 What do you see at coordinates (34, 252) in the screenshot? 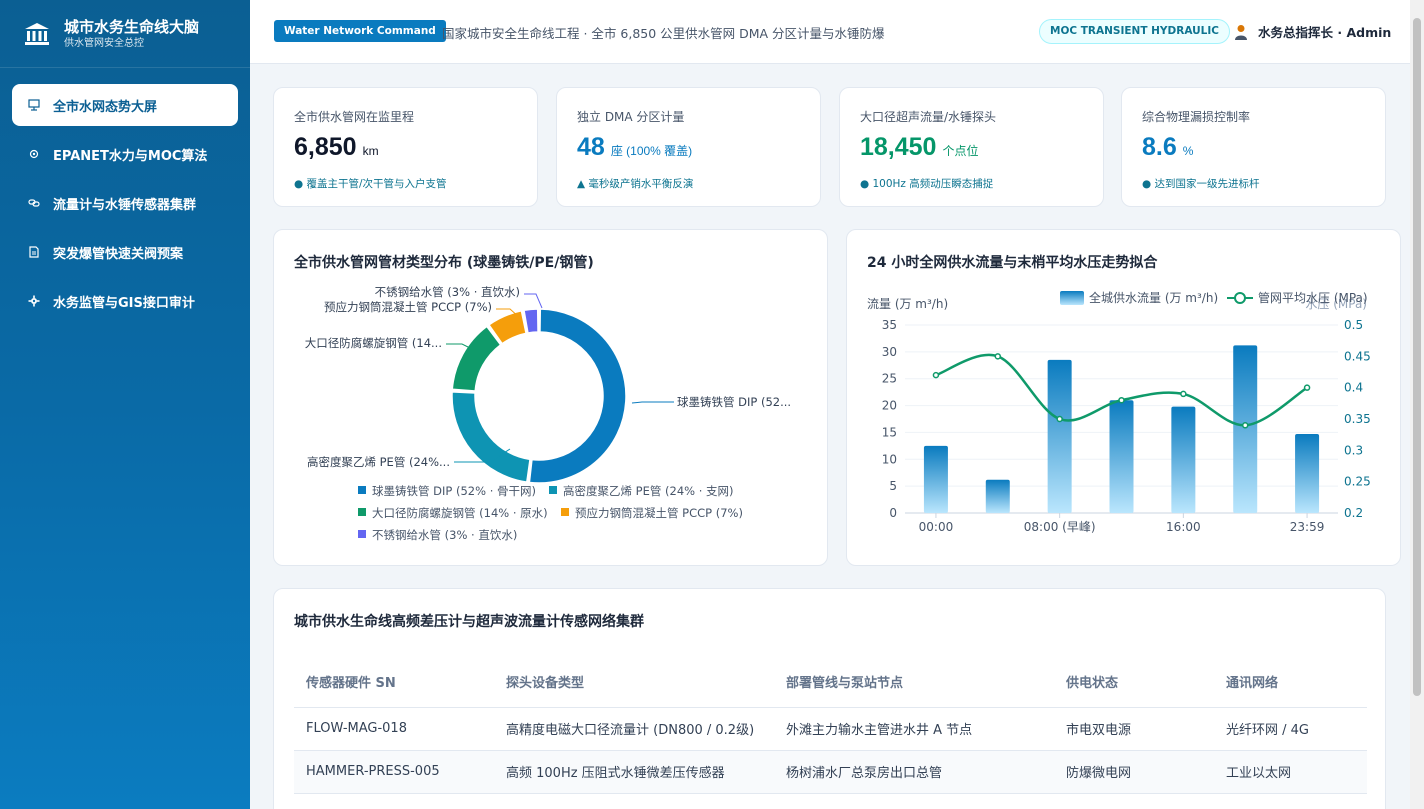
I see `document-icon` at bounding box center [34, 252].